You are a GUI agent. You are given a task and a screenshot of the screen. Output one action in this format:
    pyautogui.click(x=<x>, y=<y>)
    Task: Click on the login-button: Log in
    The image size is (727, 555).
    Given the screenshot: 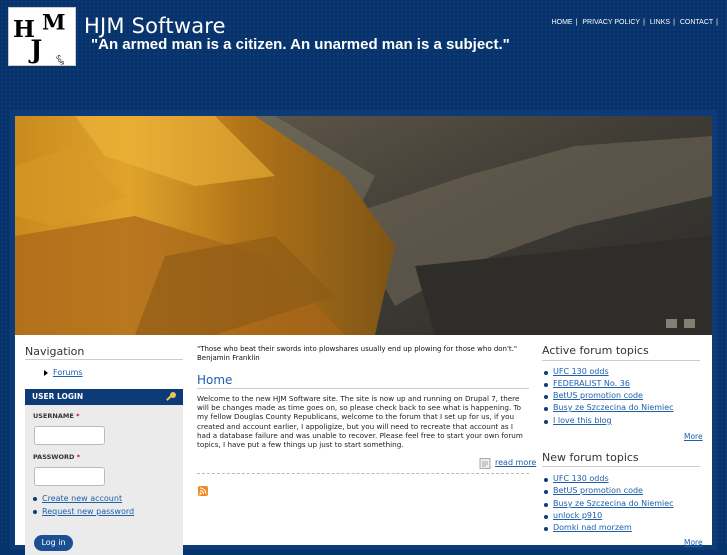 What is the action you would take?
    pyautogui.click(x=53, y=543)
    